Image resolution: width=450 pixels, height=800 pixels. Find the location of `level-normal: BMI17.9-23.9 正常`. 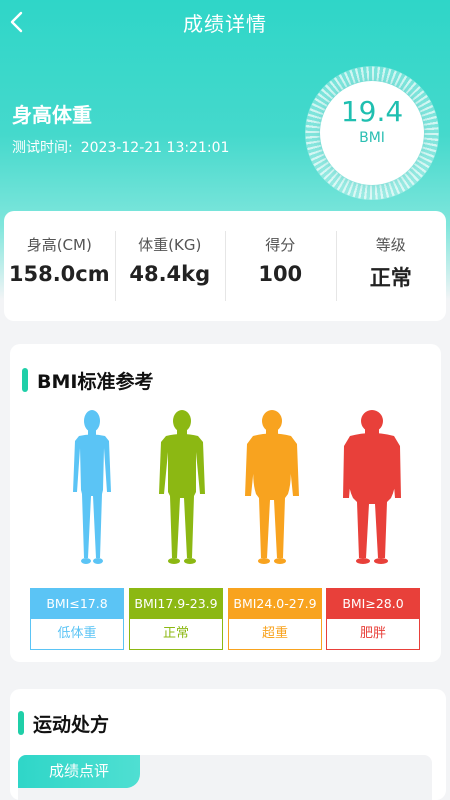

level-normal: BMI17.9-23.9 正常 is located at coordinates (176, 619).